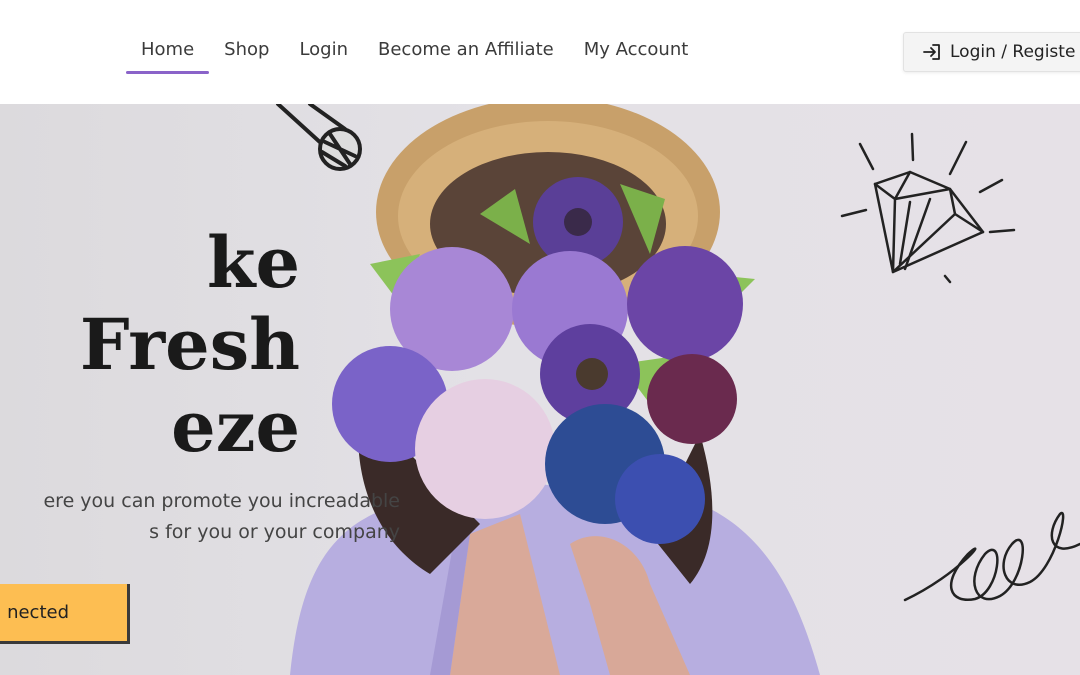 The image size is (1080, 675). What do you see at coordinates (168, 50) in the screenshot?
I see `nav-home: Home` at bounding box center [168, 50].